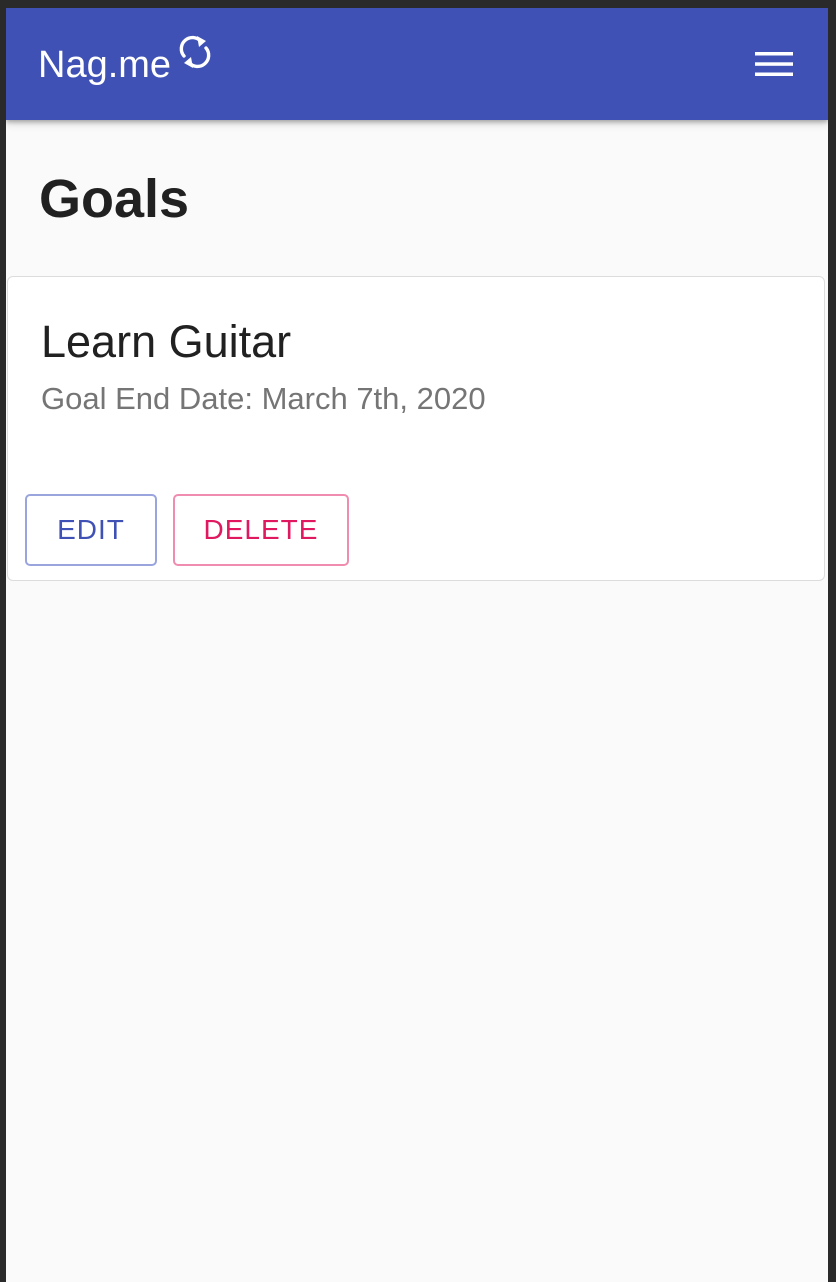  Describe the element at coordinates (166, 341) in the screenshot. I see `goal-title: Learn Guitar` at that location.